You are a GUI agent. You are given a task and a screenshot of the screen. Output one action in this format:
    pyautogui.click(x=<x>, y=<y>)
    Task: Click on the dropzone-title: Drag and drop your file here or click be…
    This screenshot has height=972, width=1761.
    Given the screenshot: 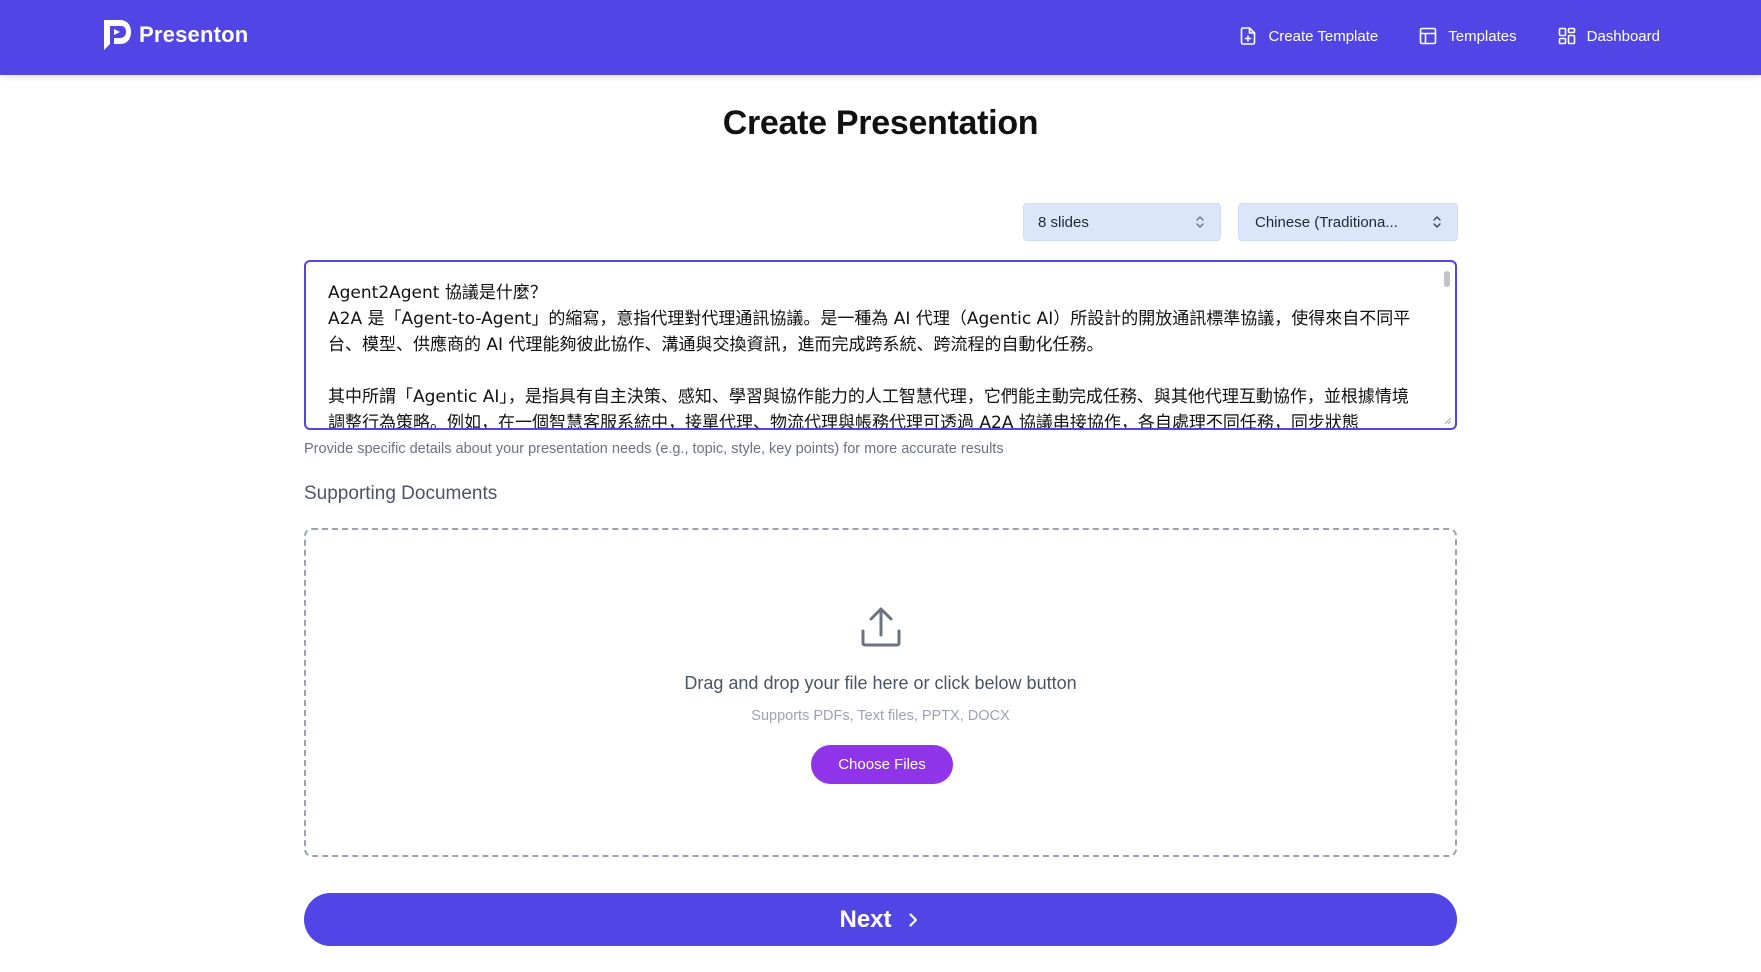 What is the action you would take?
    pyautogui.click(x=880, y=683)
    